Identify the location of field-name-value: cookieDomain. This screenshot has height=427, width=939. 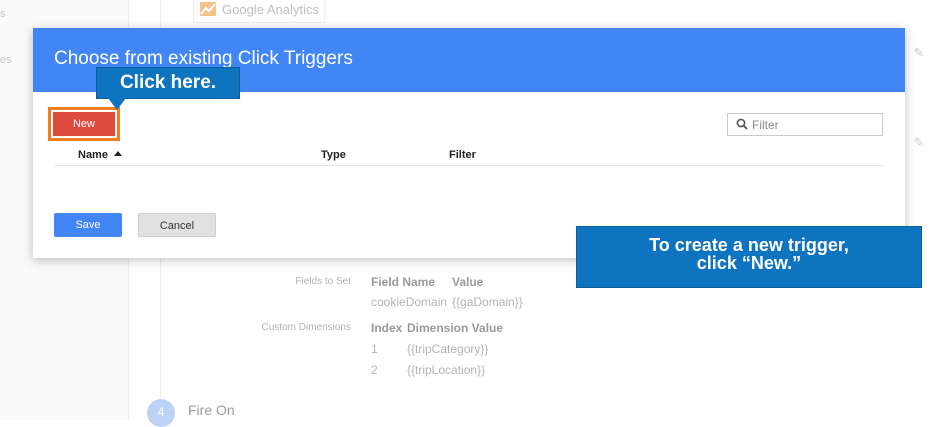
(409, 302).